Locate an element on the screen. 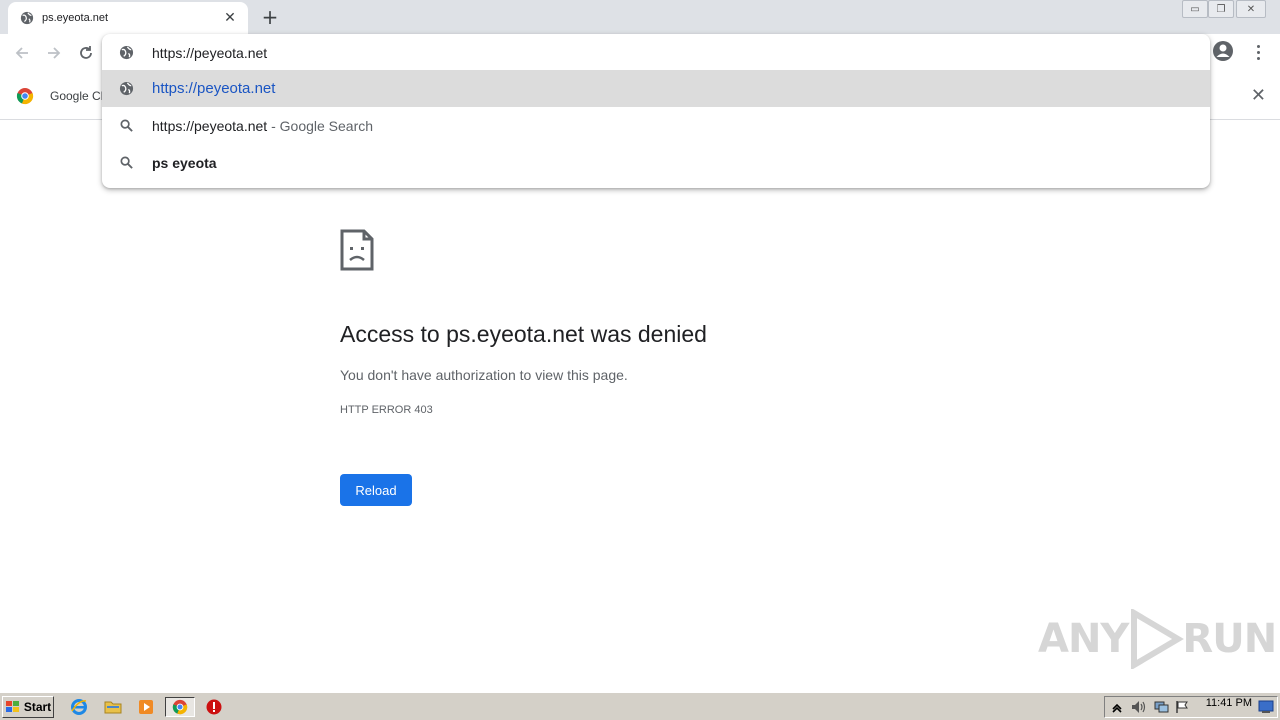  account-icon is located at coordinates (1223, 51).